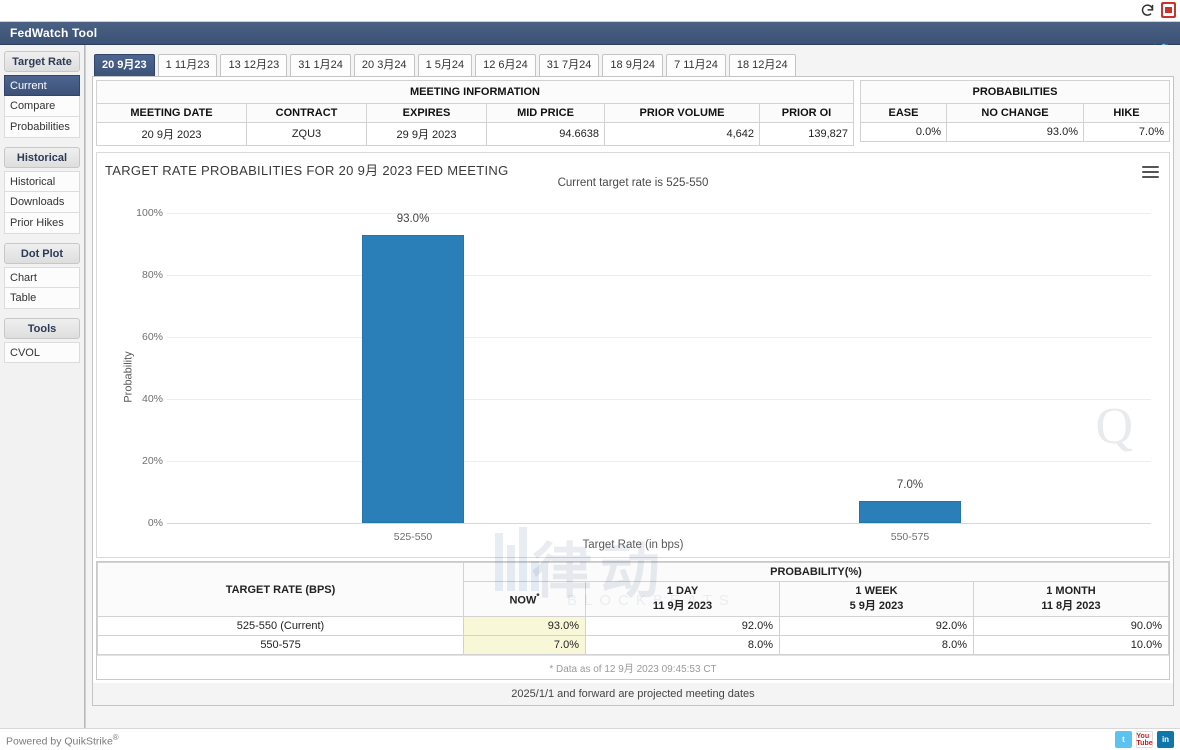  I want to click on col-1-day: 1 DAY 11 9月 2023, so click(682, 599).